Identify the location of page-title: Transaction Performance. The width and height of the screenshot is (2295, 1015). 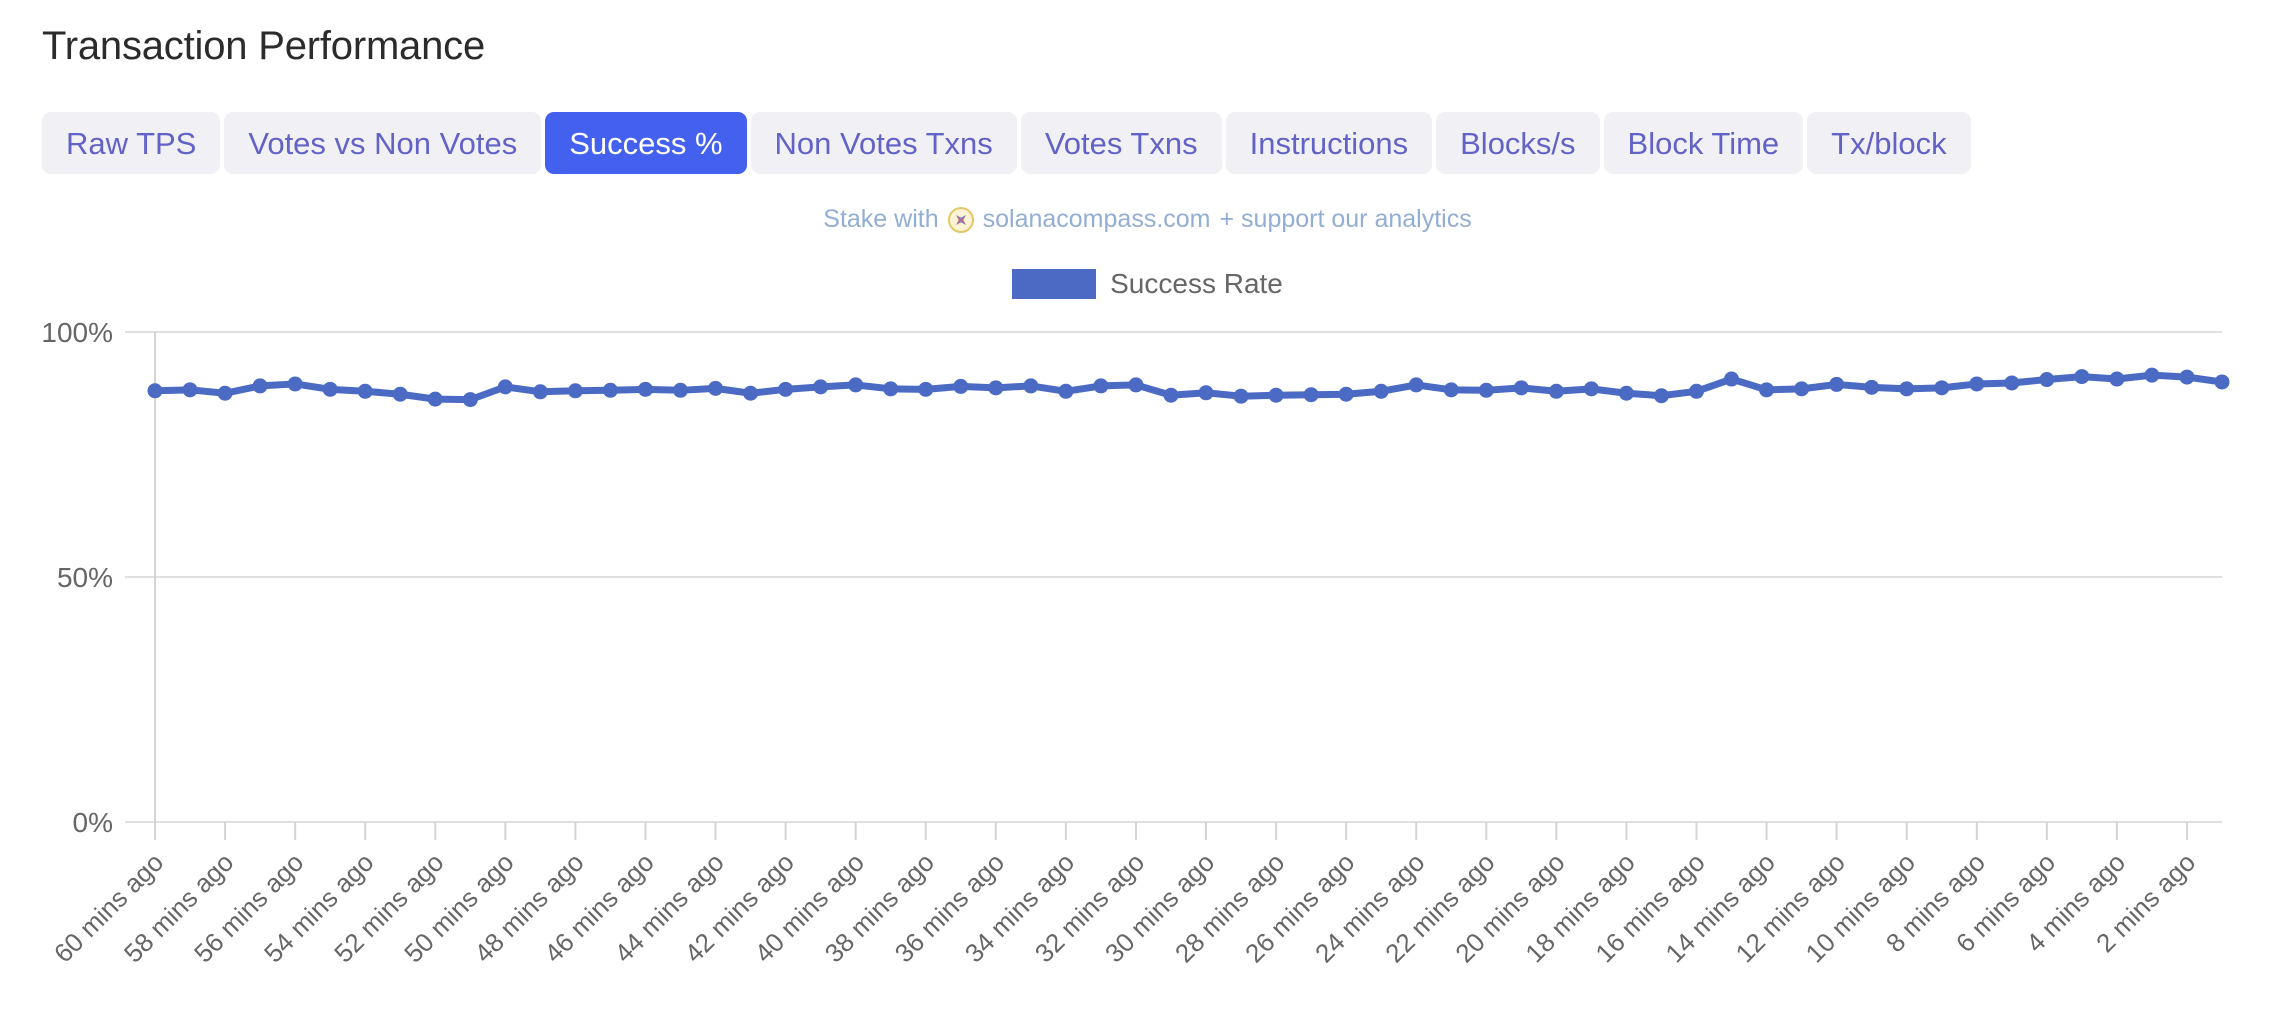
(263, 46).